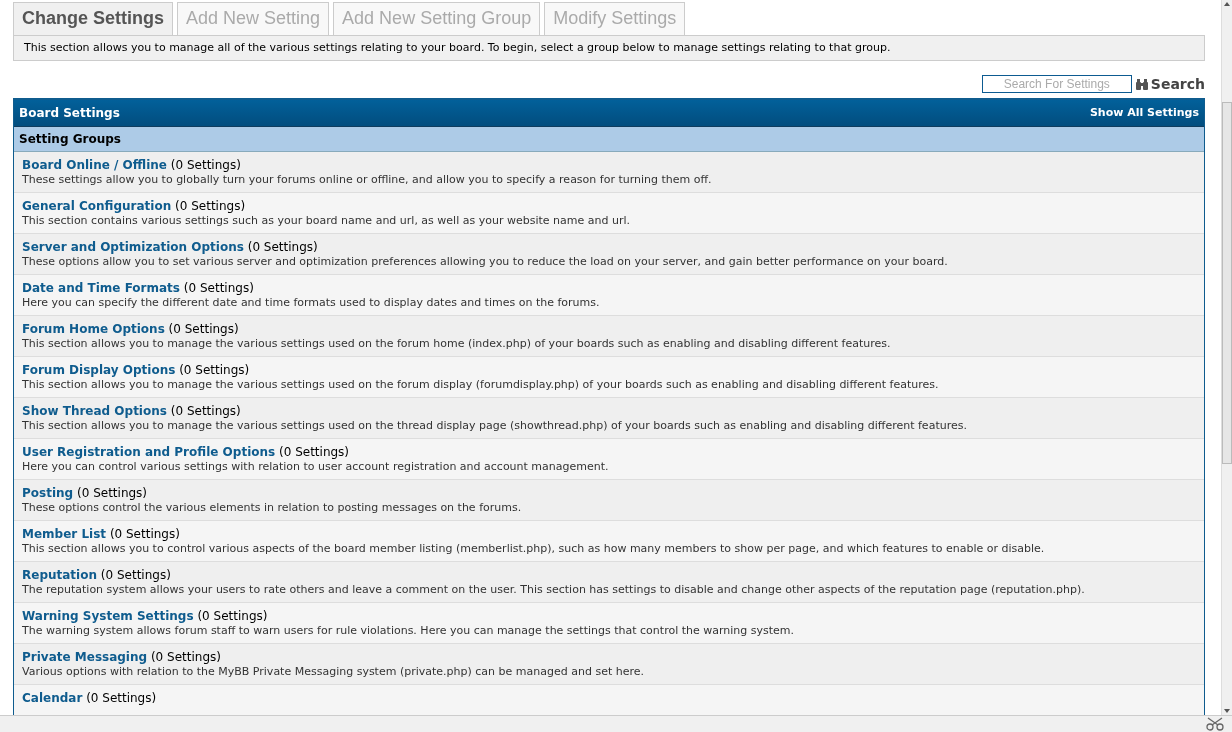 The width and height of the screenshot is (1232, 732). I want to click on group-link: Show Thread Options, so click(94, 411).